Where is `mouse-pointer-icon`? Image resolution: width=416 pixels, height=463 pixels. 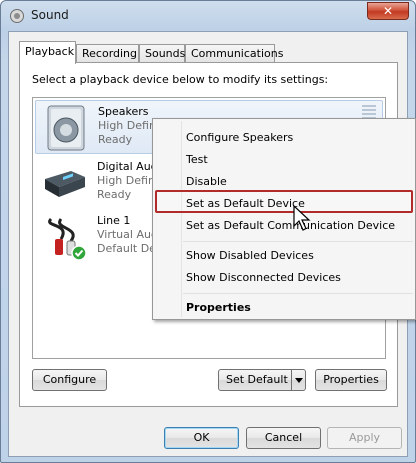 mouse-pointer-icon is located at coordinates (302, 218).